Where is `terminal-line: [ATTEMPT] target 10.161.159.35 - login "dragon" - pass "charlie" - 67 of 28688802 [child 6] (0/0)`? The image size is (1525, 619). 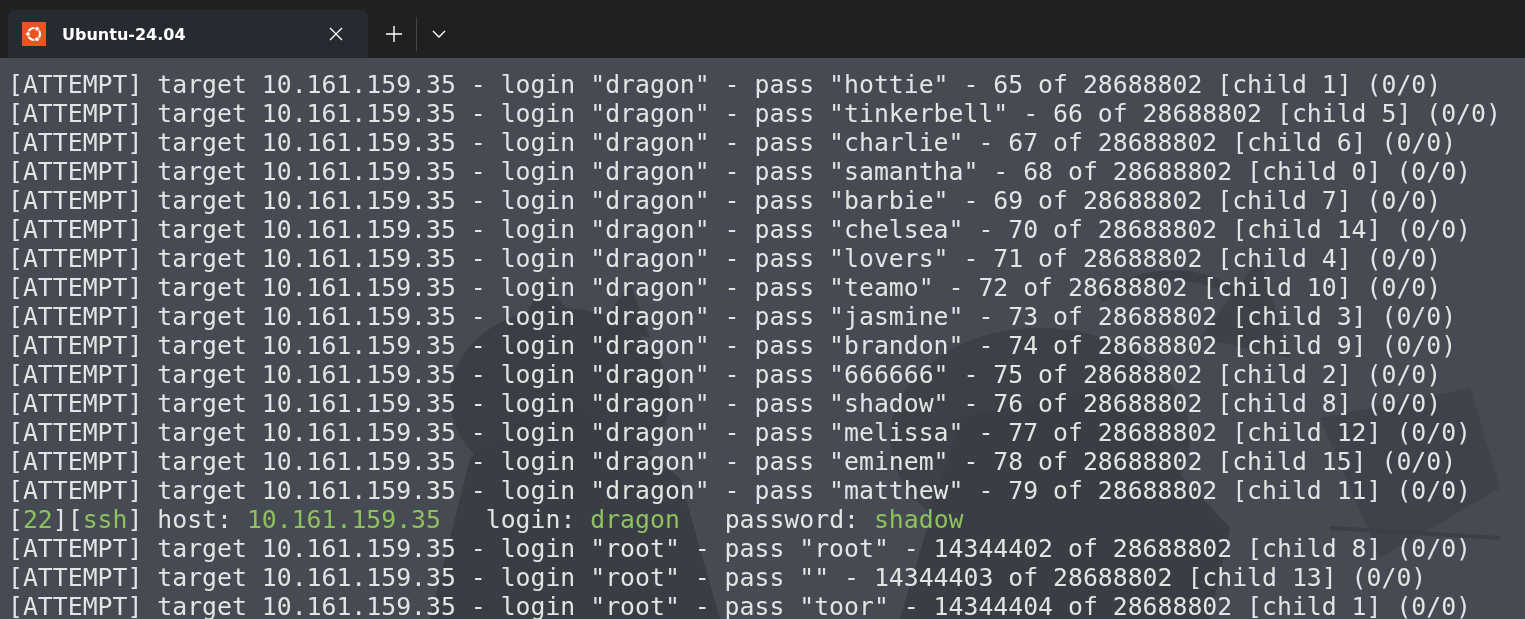 terminal-line: [ATTEMPT] target 10.161.159.35 - login "dragon" - pass "charlie" - 67 of 28688802 [child 6] (0/0) is located at coordinates (732, 142).